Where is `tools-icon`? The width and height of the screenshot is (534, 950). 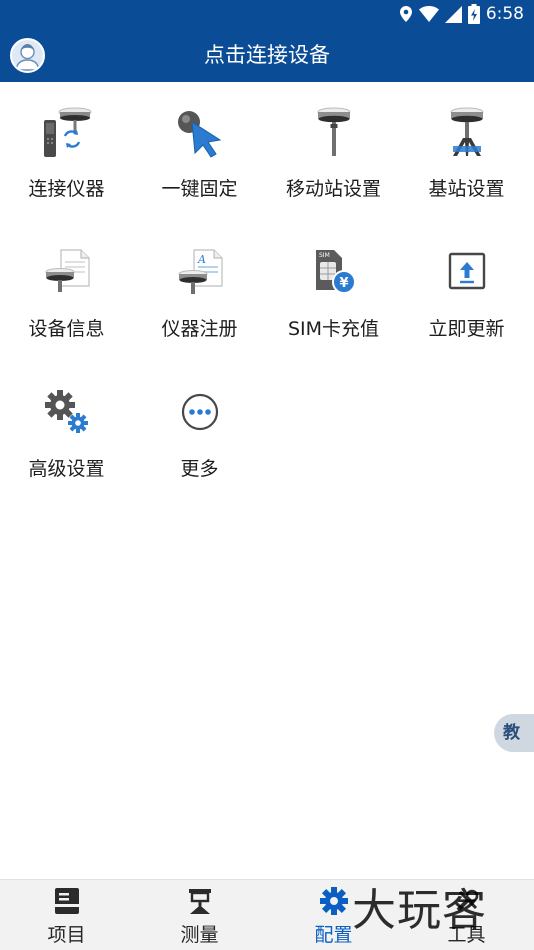 tools-icon is located at coordinates (467, 900).